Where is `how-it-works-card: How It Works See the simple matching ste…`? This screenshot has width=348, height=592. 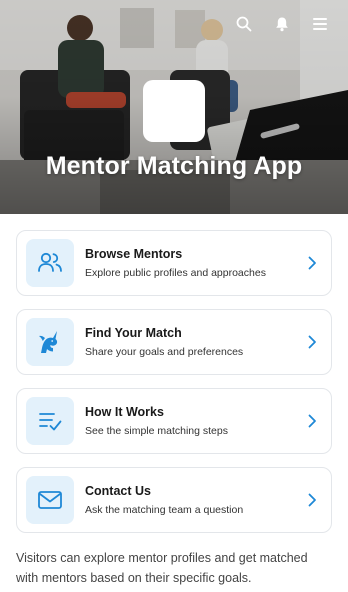 how-it-works-card: How It Works See the simple matching ste… is located at coordinates (174, 421).